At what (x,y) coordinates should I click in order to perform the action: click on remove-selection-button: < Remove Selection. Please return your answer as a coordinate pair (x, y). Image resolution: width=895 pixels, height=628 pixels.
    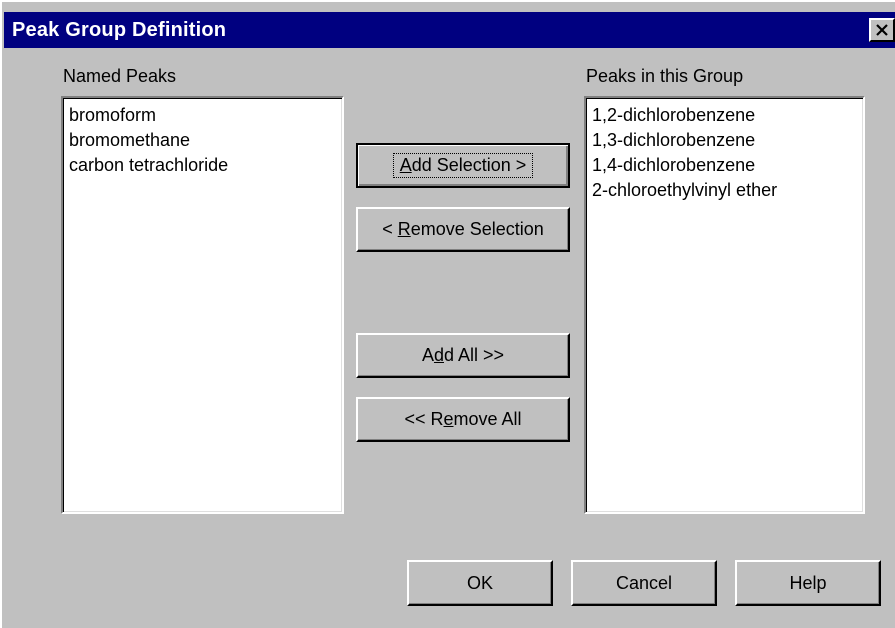
    Looking at the image, I should click on (463, 229).